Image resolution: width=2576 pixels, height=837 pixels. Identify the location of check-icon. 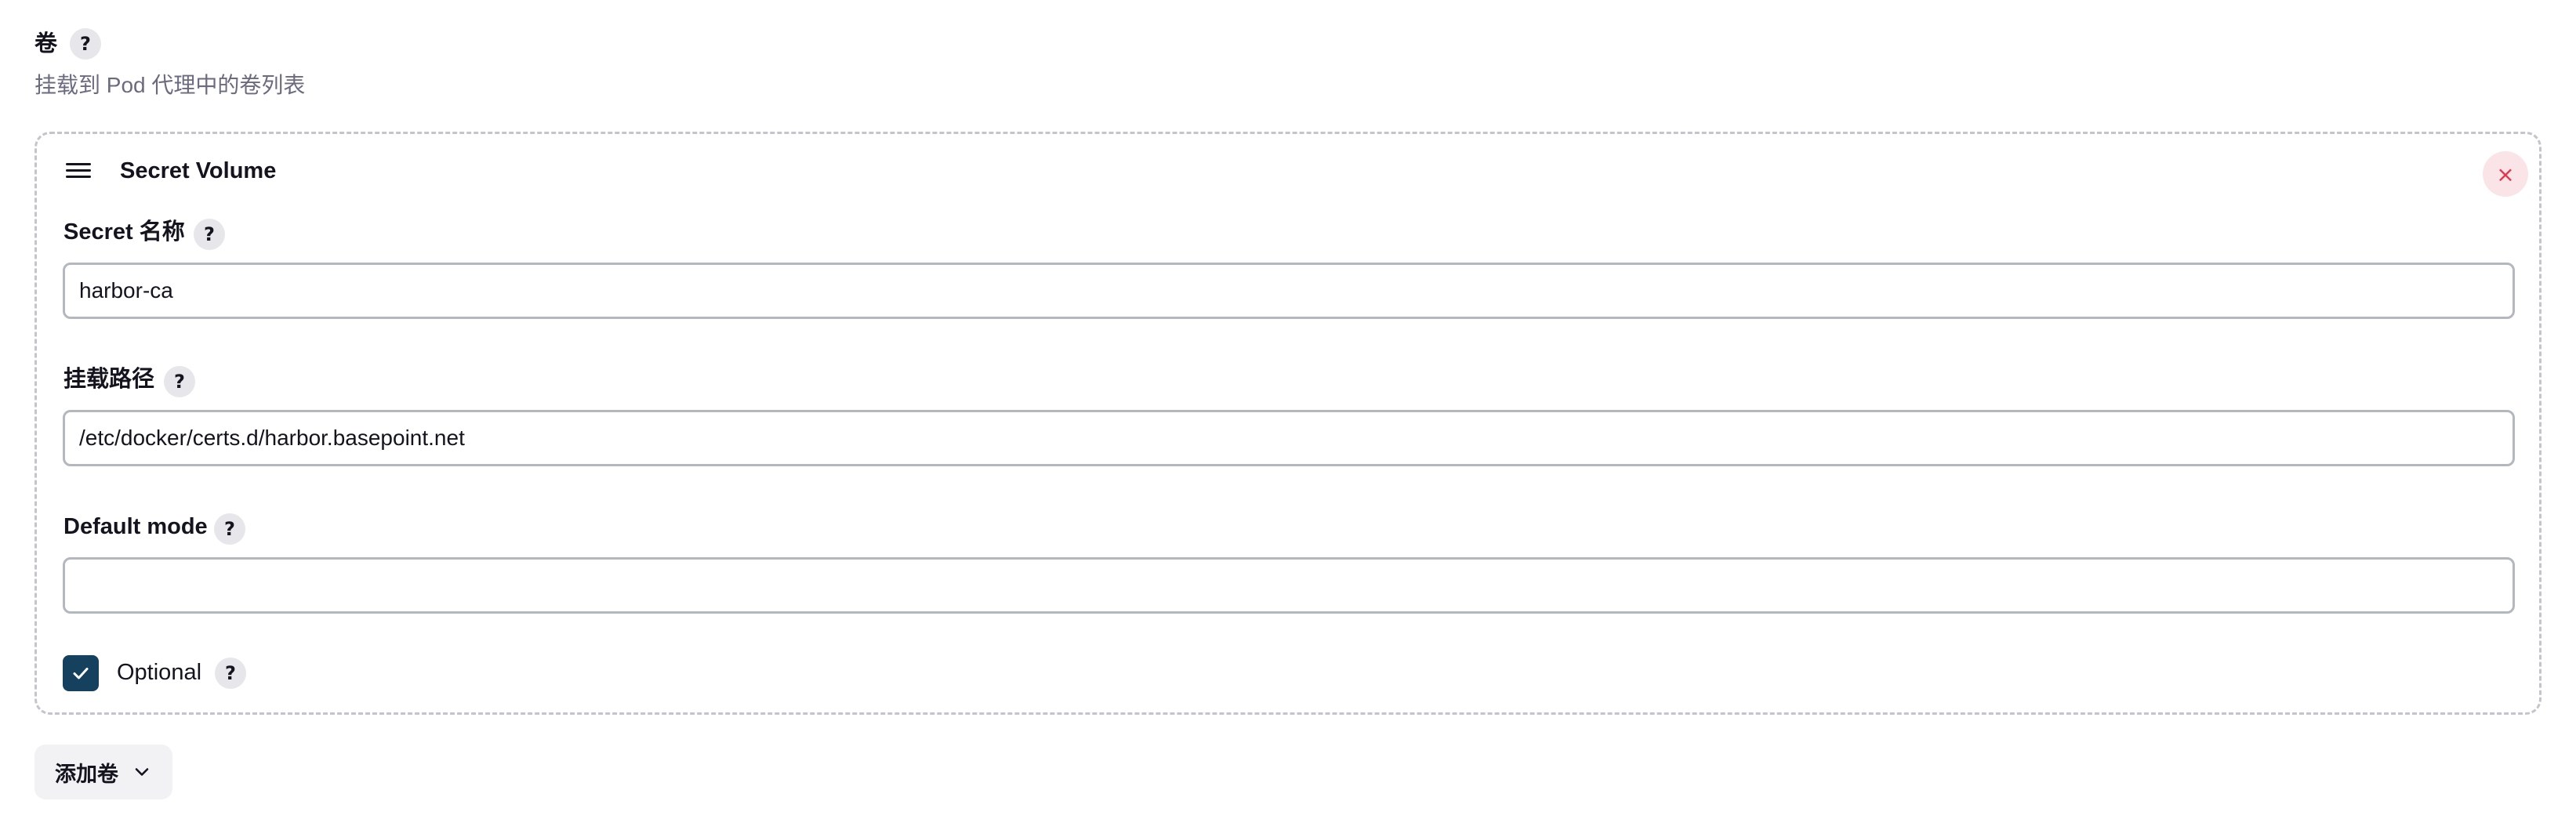
(81, 673).